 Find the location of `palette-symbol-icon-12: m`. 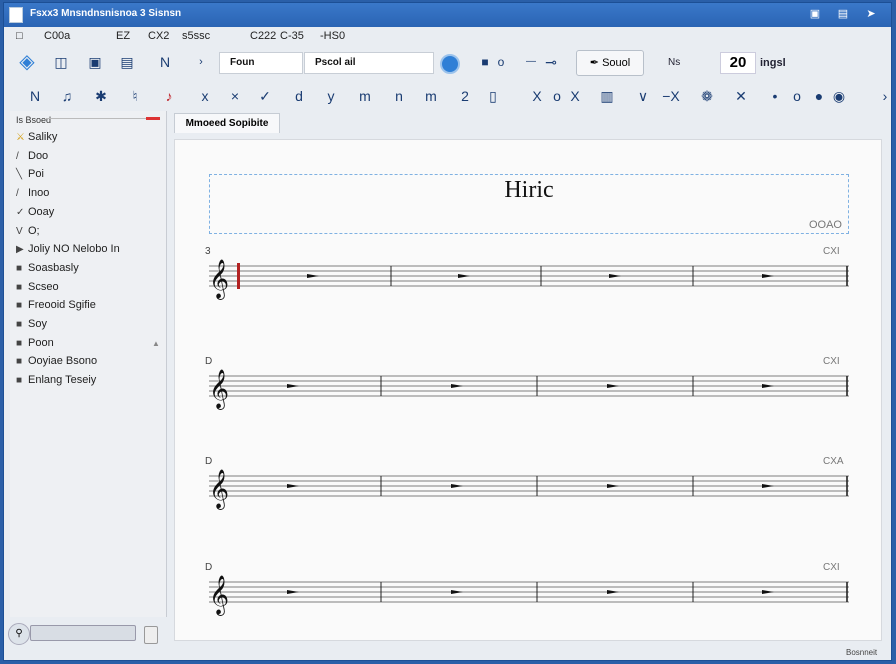

palette-symbol-icon-12: m is located at coordinates (431, 96).